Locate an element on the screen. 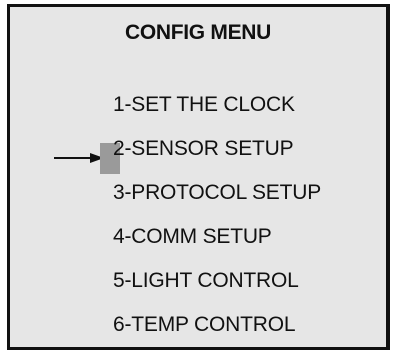  menu-item-light-control: 5-LIGHT CONTROL is located at coordinates (217, 291).